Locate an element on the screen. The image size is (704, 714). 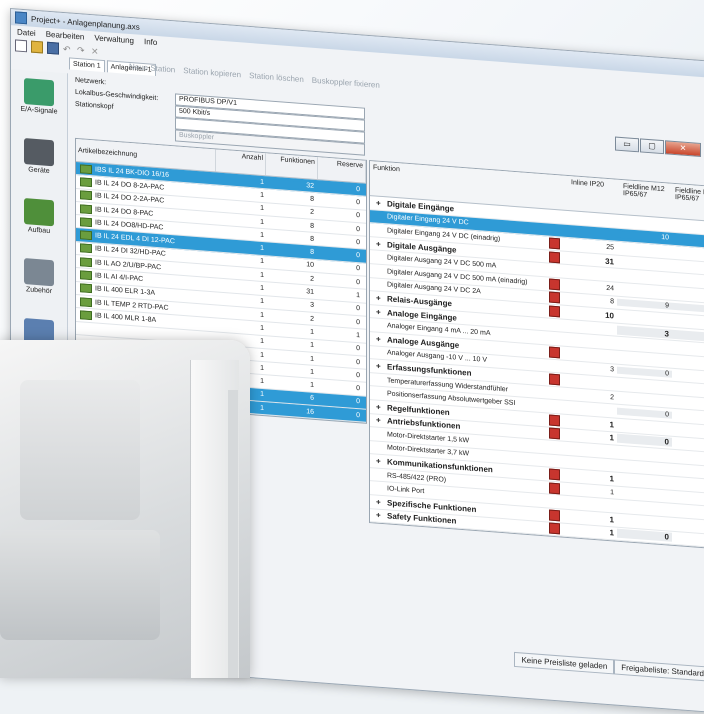
menu-item-2: Verwaltung is located at coordinates (114, 39).